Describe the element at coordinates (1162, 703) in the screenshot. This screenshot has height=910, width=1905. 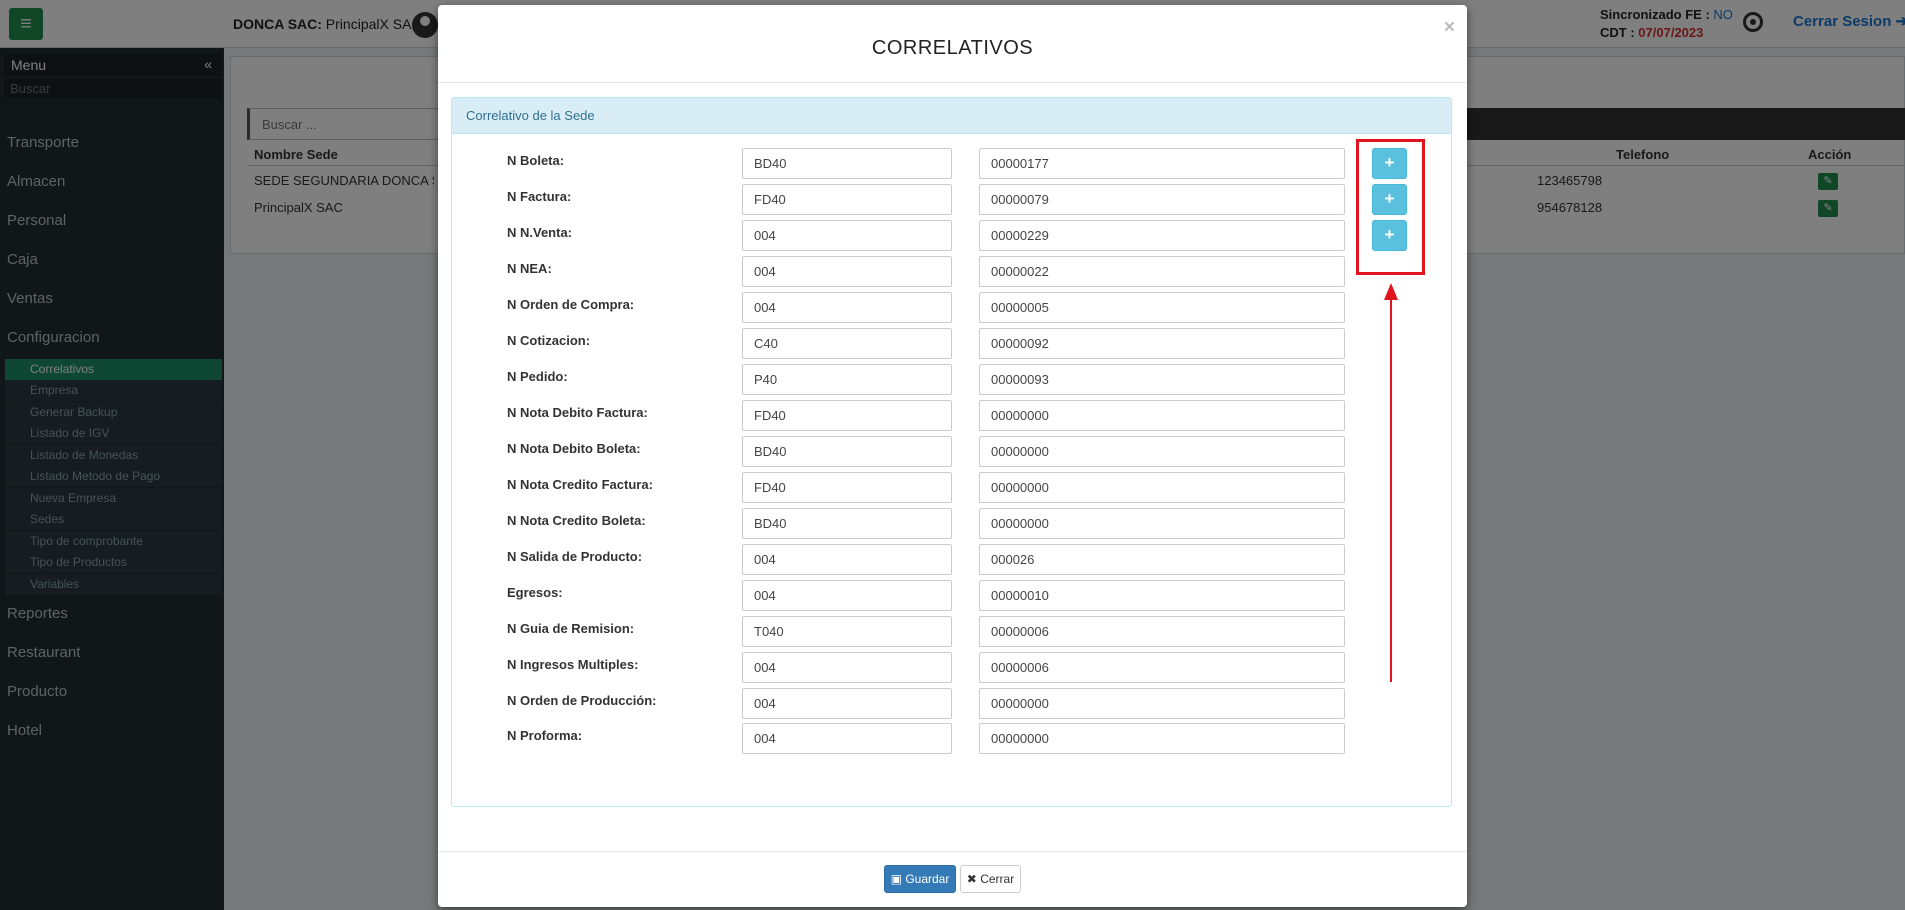
I see `numero-input-orden-produccion` at that location.